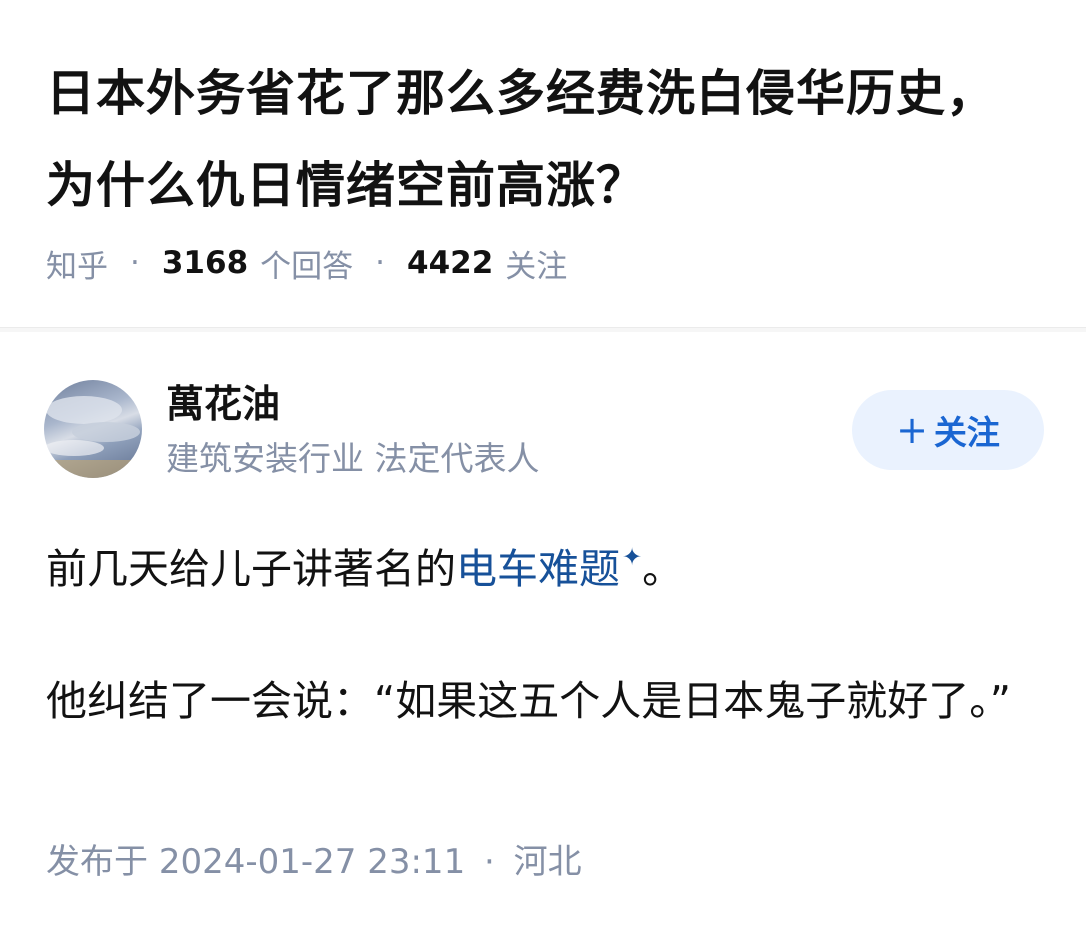 The width and height of the screenshot is (1086, 933). Describe the element at coordinates (632, 557) in the screenshot. I see `sparkle-icon: ✦` at that location.